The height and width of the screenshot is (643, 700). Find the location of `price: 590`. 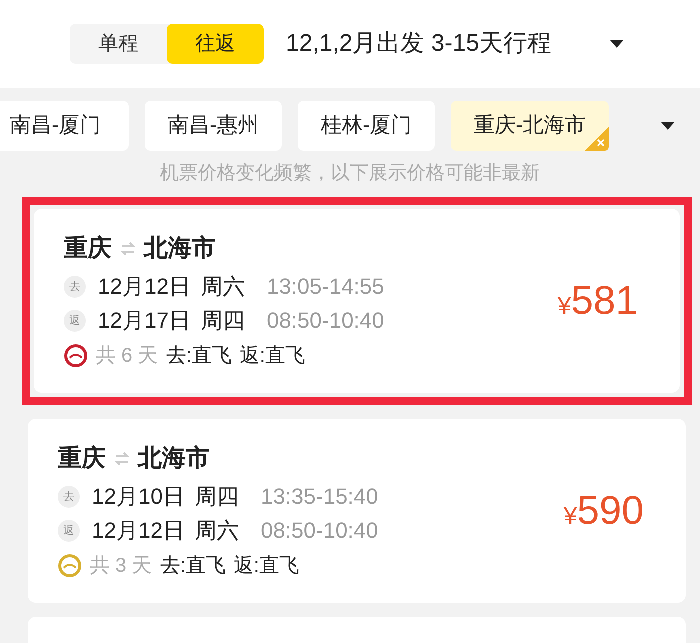

price: 590 is located at coordinates (610, 511).